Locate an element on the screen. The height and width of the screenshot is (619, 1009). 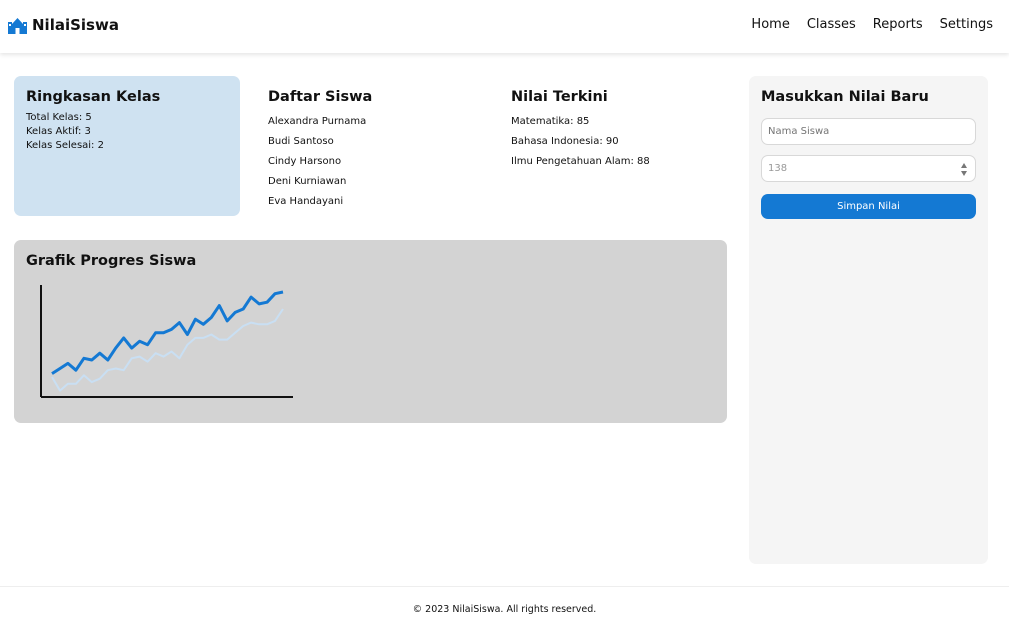
grade-item: Matematika: 85 is located at coordinates (550, 121).